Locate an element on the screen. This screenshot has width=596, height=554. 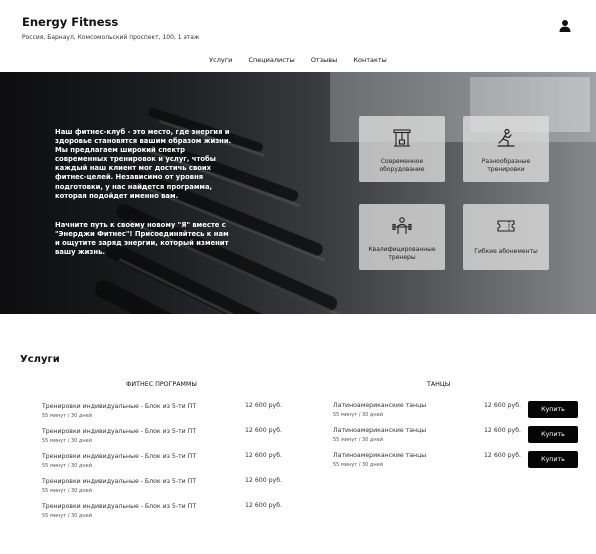
main-nav: Услуги Специалисты Отзывы Контакты is located at coordinates (298, 60).